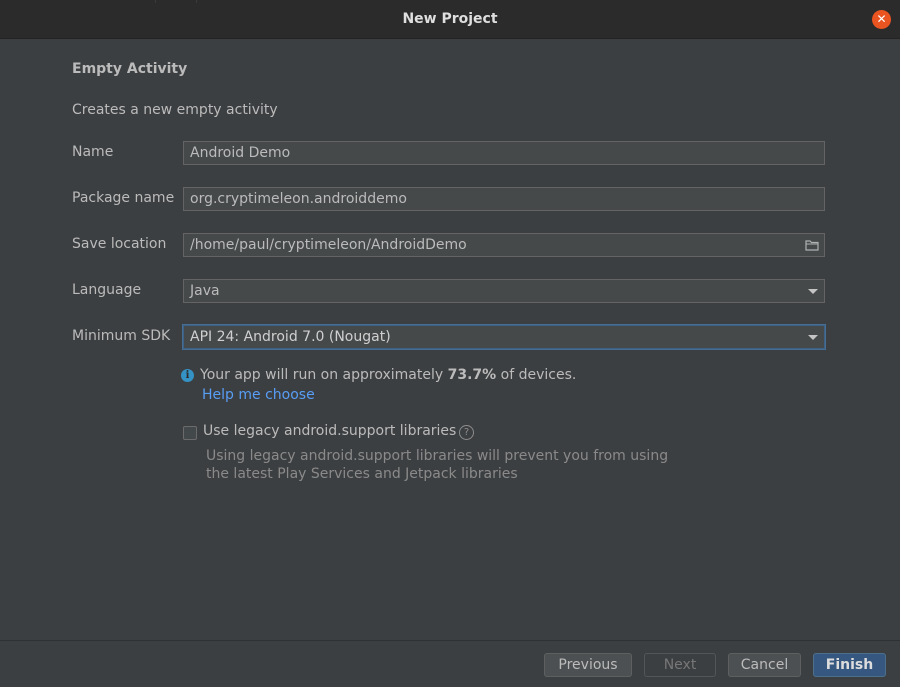  What do you see at coordinates (107, 290) in the screenshot?
I see `language-label: Language` at bounding box center [107, 290].